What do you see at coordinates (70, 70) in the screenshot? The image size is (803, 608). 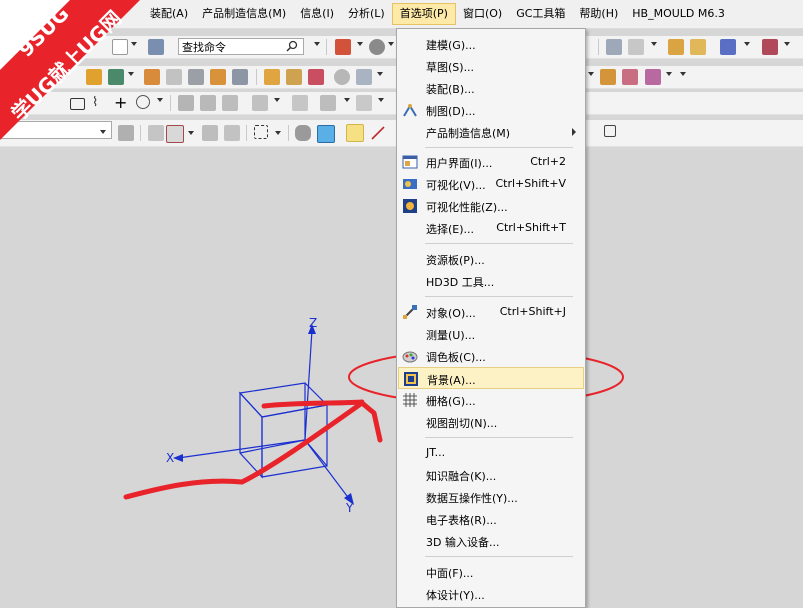 I see `watermark-ribbon: 9SUG 学UG就上UG网` at bounding box center [70, 70].